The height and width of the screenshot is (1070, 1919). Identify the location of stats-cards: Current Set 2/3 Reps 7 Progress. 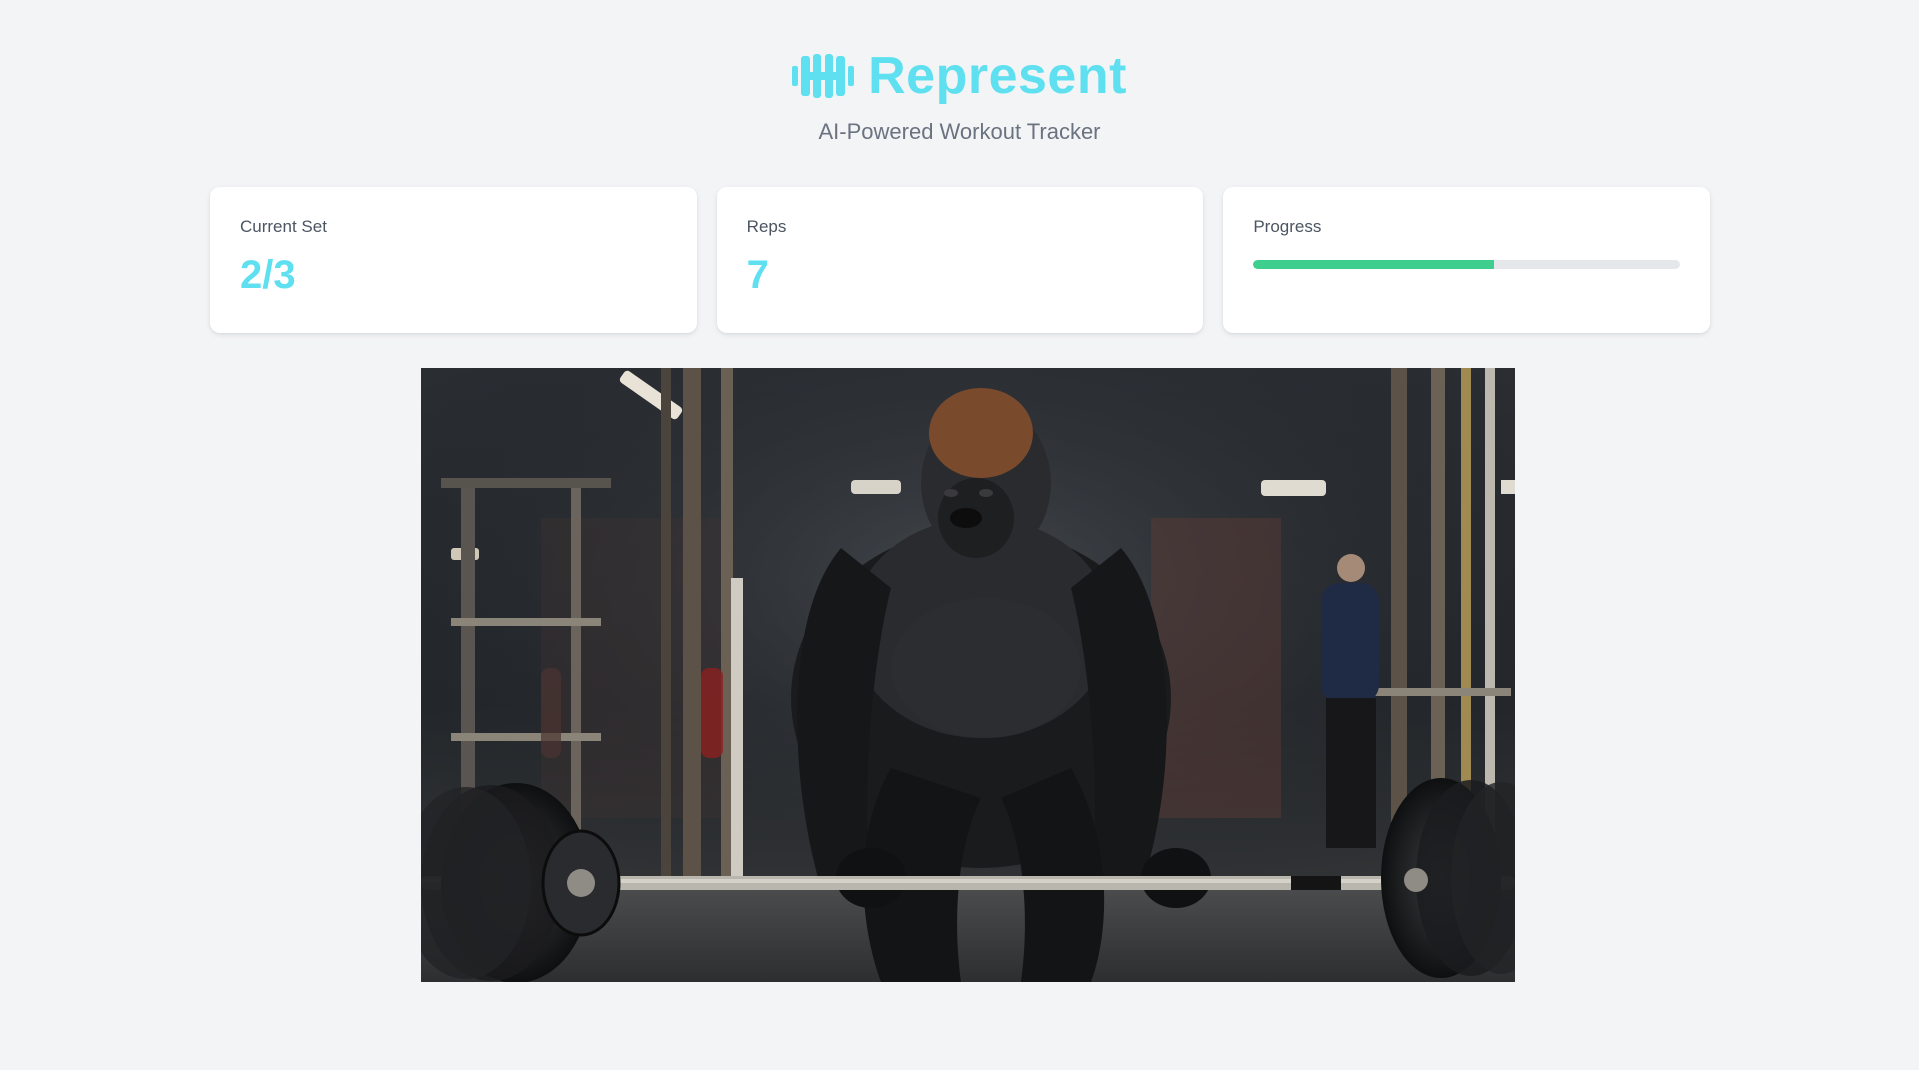
(960, 260).